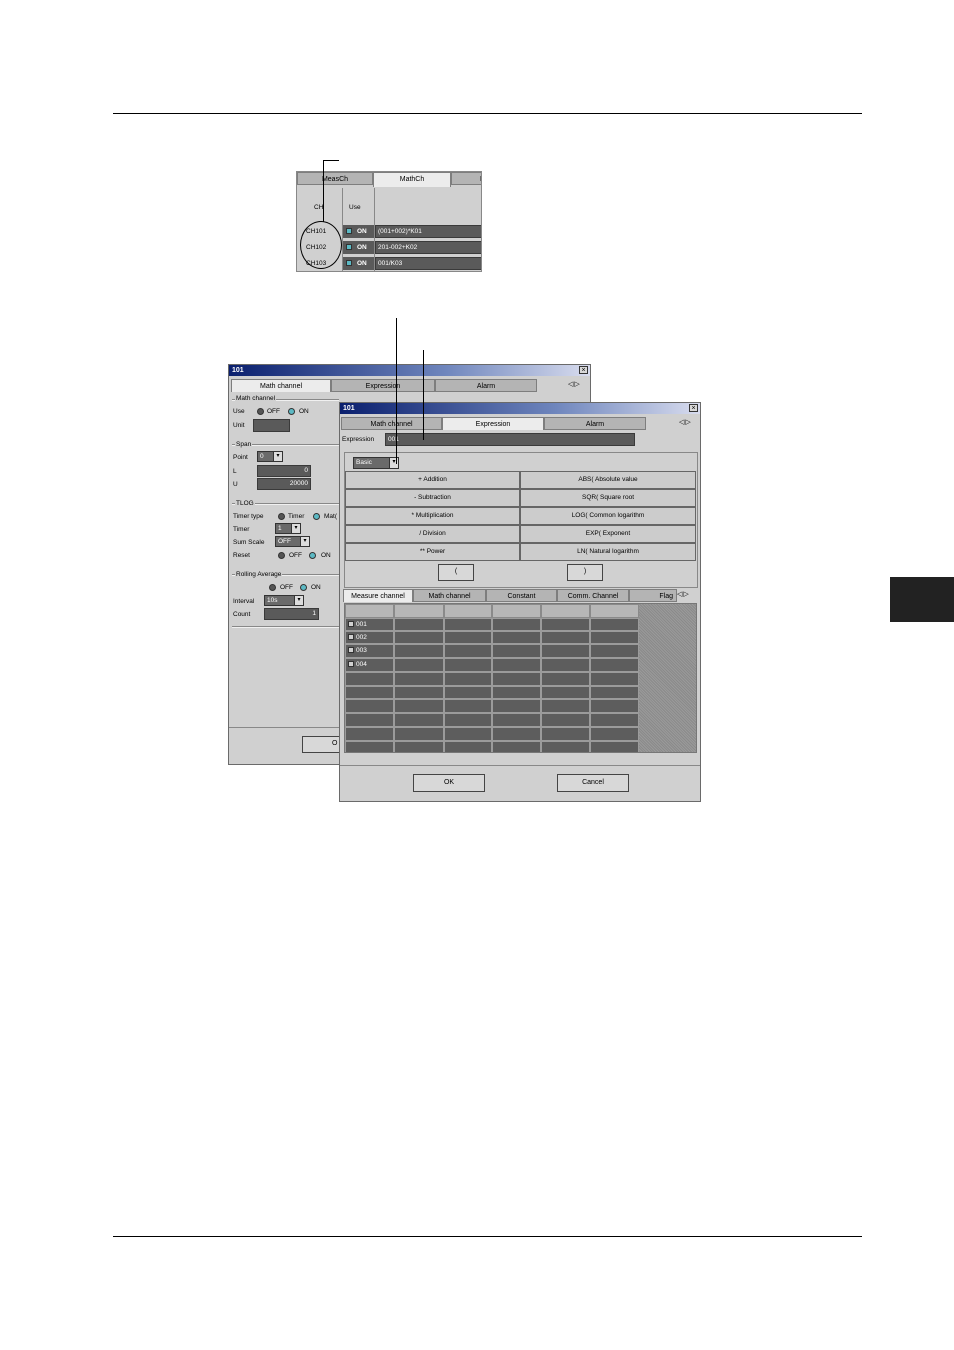 This screenshot has width=954, height=1350. Describe the element at coordinates (593, 595) in the screenshot. I see `tab-comm-channel: Comm. Channel` at that location.